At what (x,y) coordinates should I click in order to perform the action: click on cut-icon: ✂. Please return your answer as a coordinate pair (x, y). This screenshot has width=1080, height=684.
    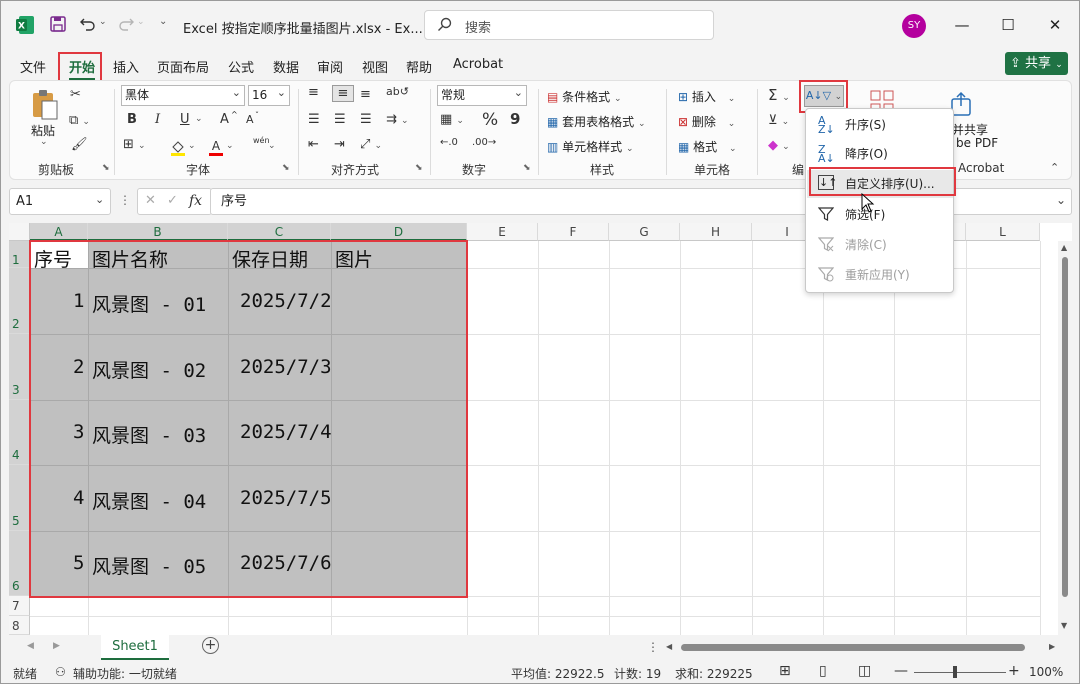
    Looking at the image, I should click on (75, 94).